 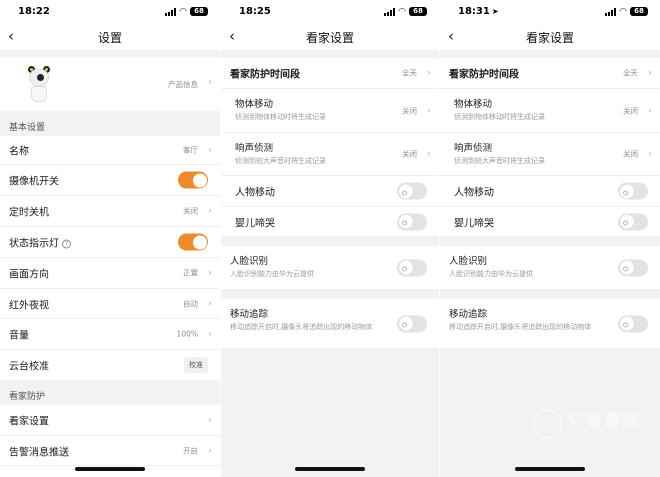 What do you see at coordinates (110, 12) in the screenshot?
I see `status-bar: 18:22 ◠ 68` at bounding box center [110, 12].